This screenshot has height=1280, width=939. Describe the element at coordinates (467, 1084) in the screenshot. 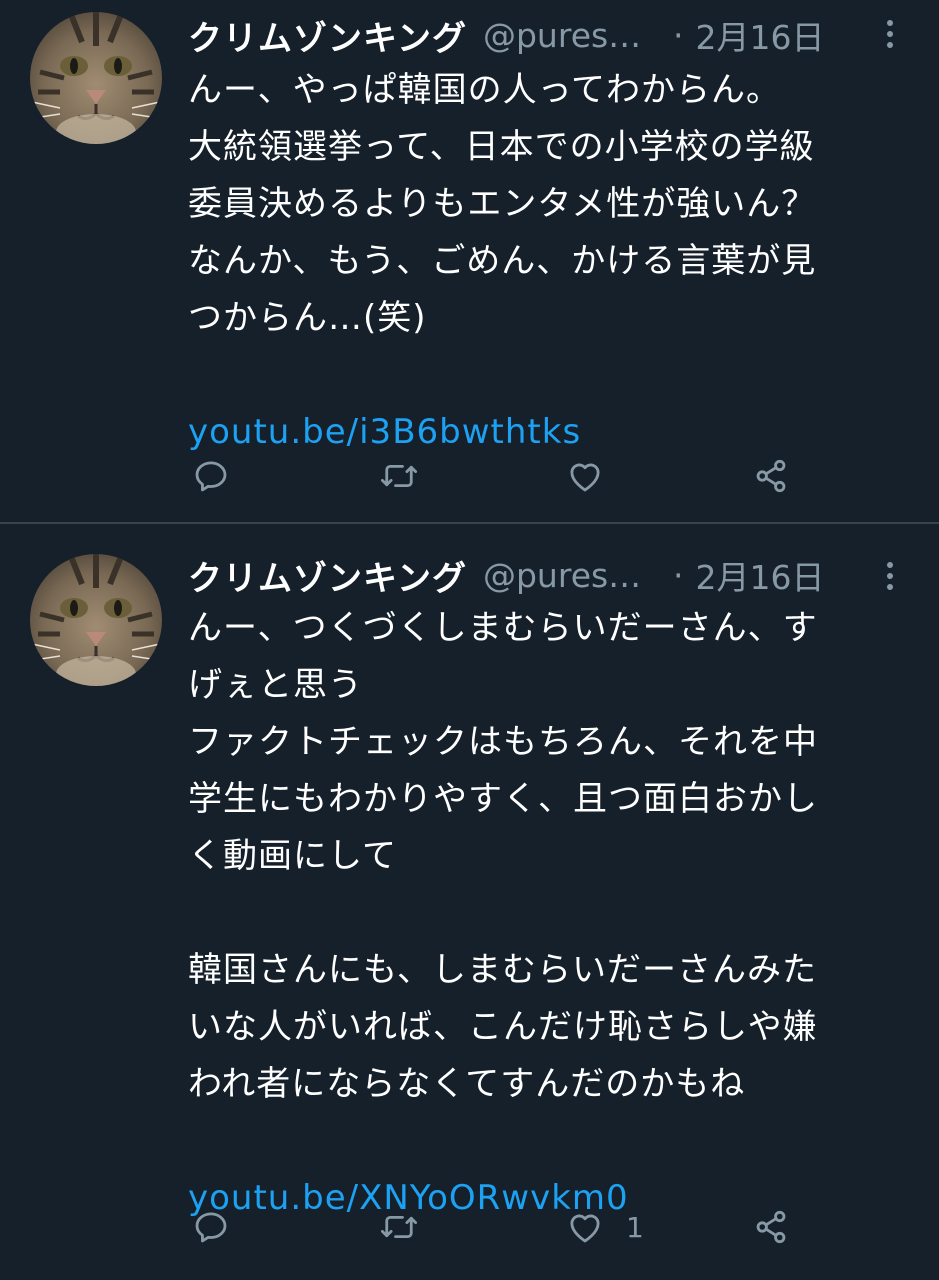

I see `tweet-text-line: われ者にならなくてすんだのかもね` at that location.